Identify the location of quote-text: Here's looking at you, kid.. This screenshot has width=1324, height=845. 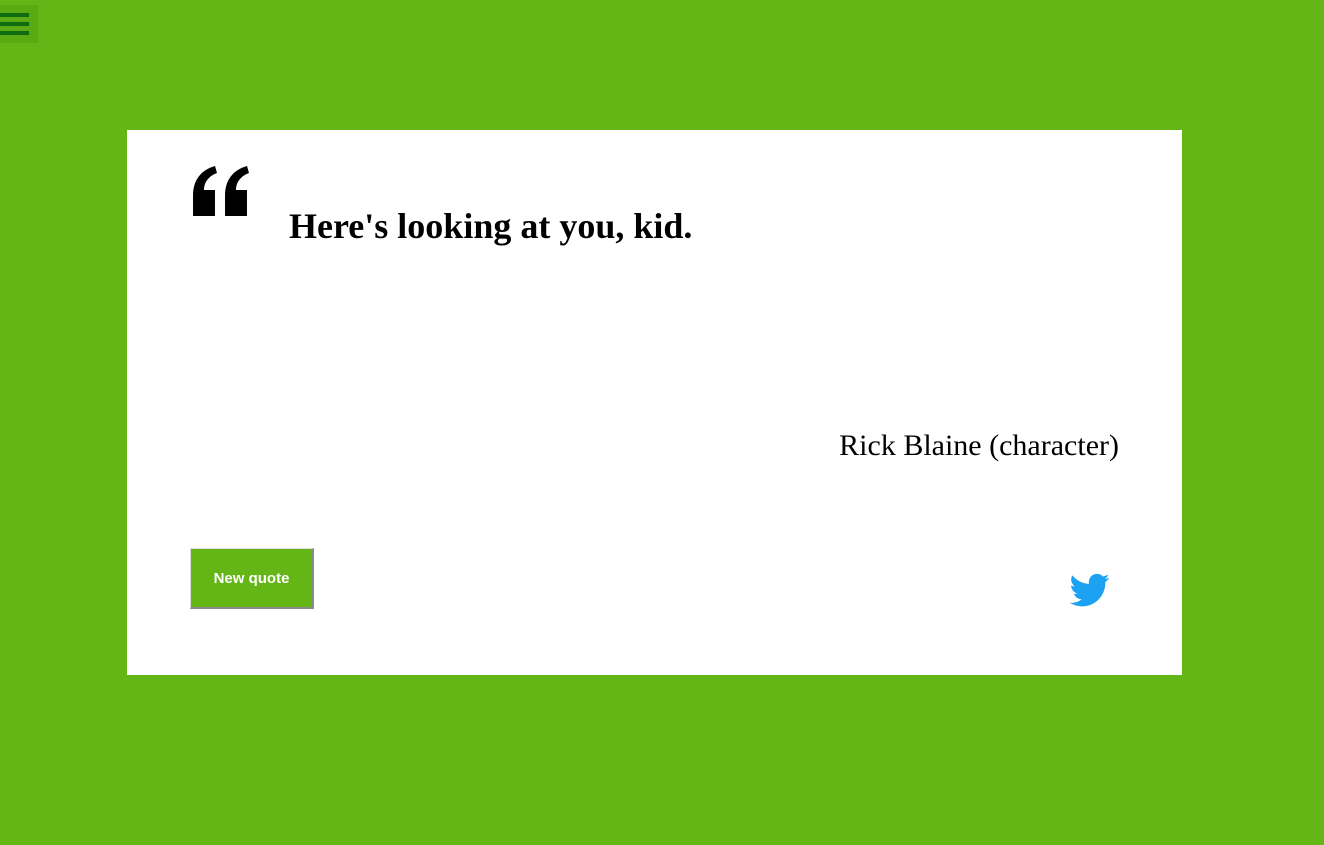
(491, 226).